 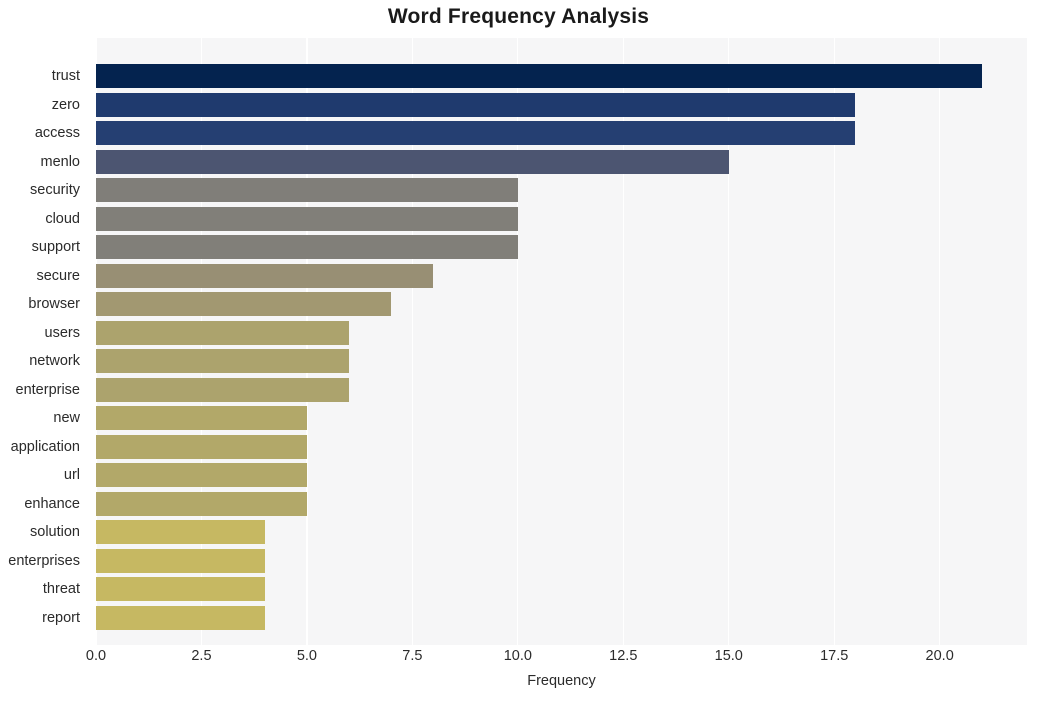 What do you see at coordinates (96, 656) in the screenshot?
I see `x-tick-label-0: 0.0` at bounding box center [96, 656].